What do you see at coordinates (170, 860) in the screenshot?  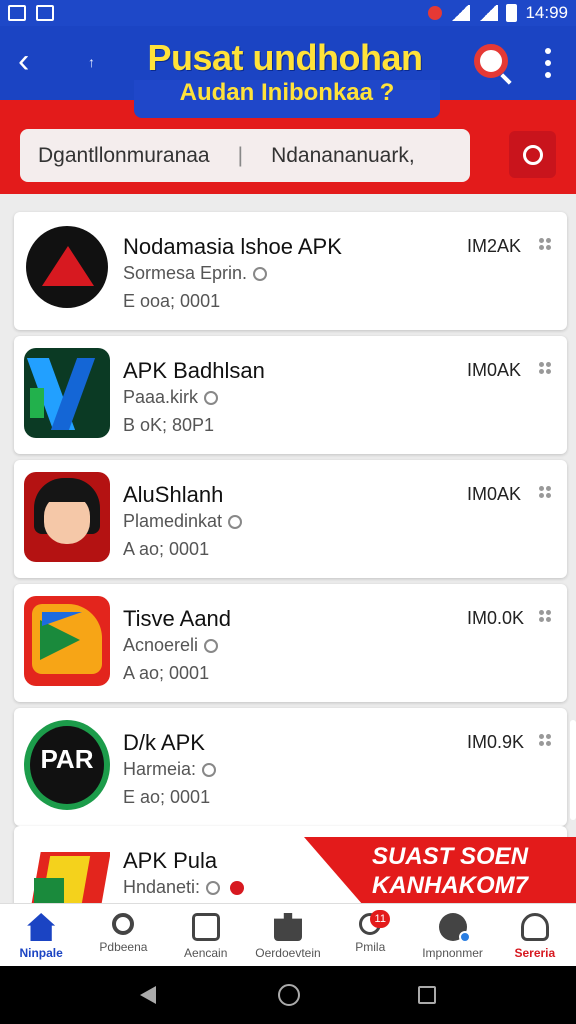 I see `app-name: APK Pula` at bounding box center [170, 860].